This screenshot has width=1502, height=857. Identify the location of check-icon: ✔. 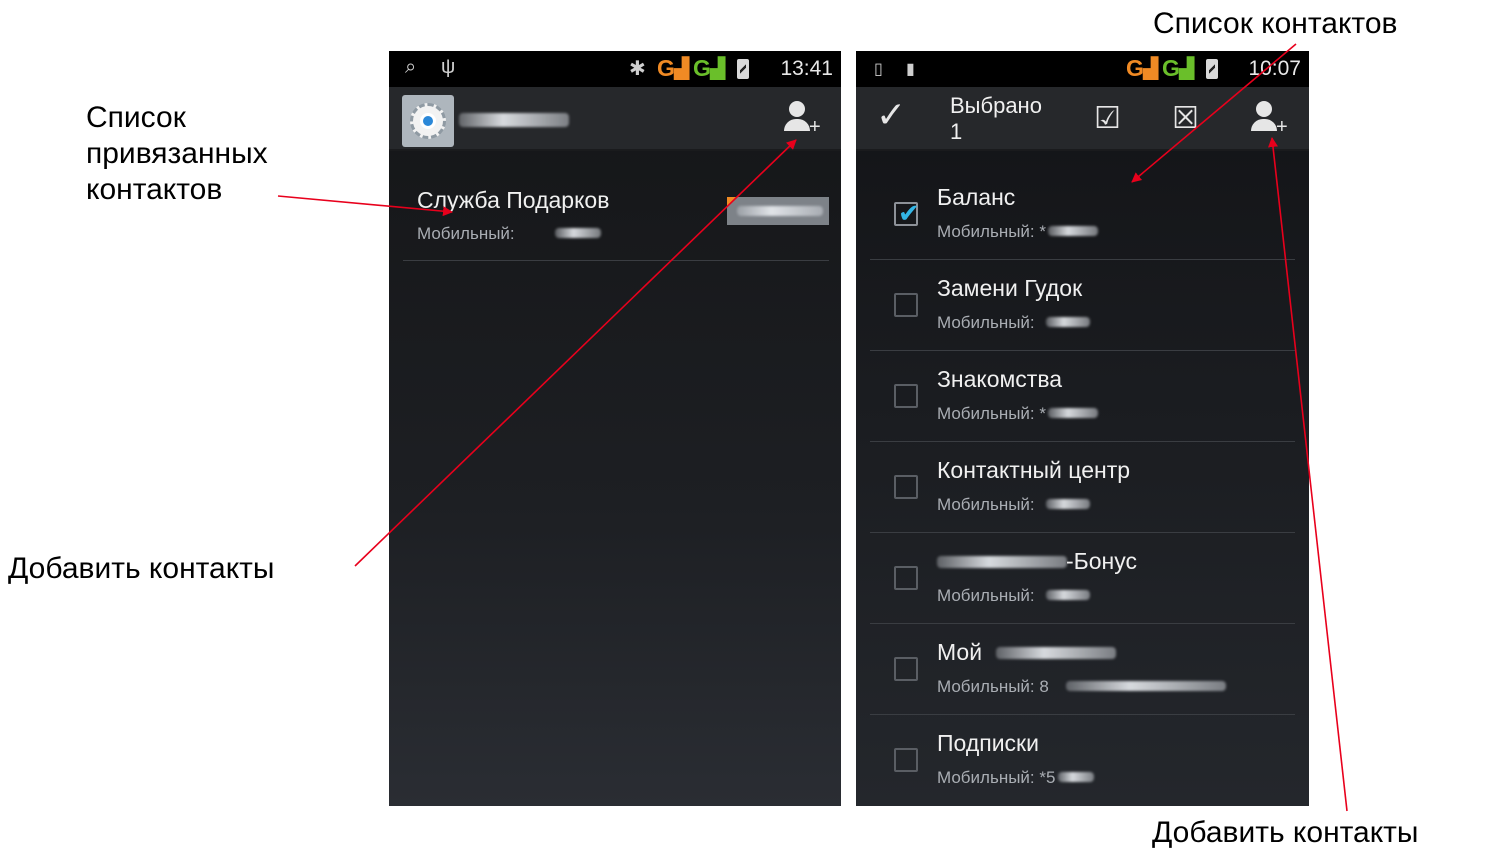
(909, 213).